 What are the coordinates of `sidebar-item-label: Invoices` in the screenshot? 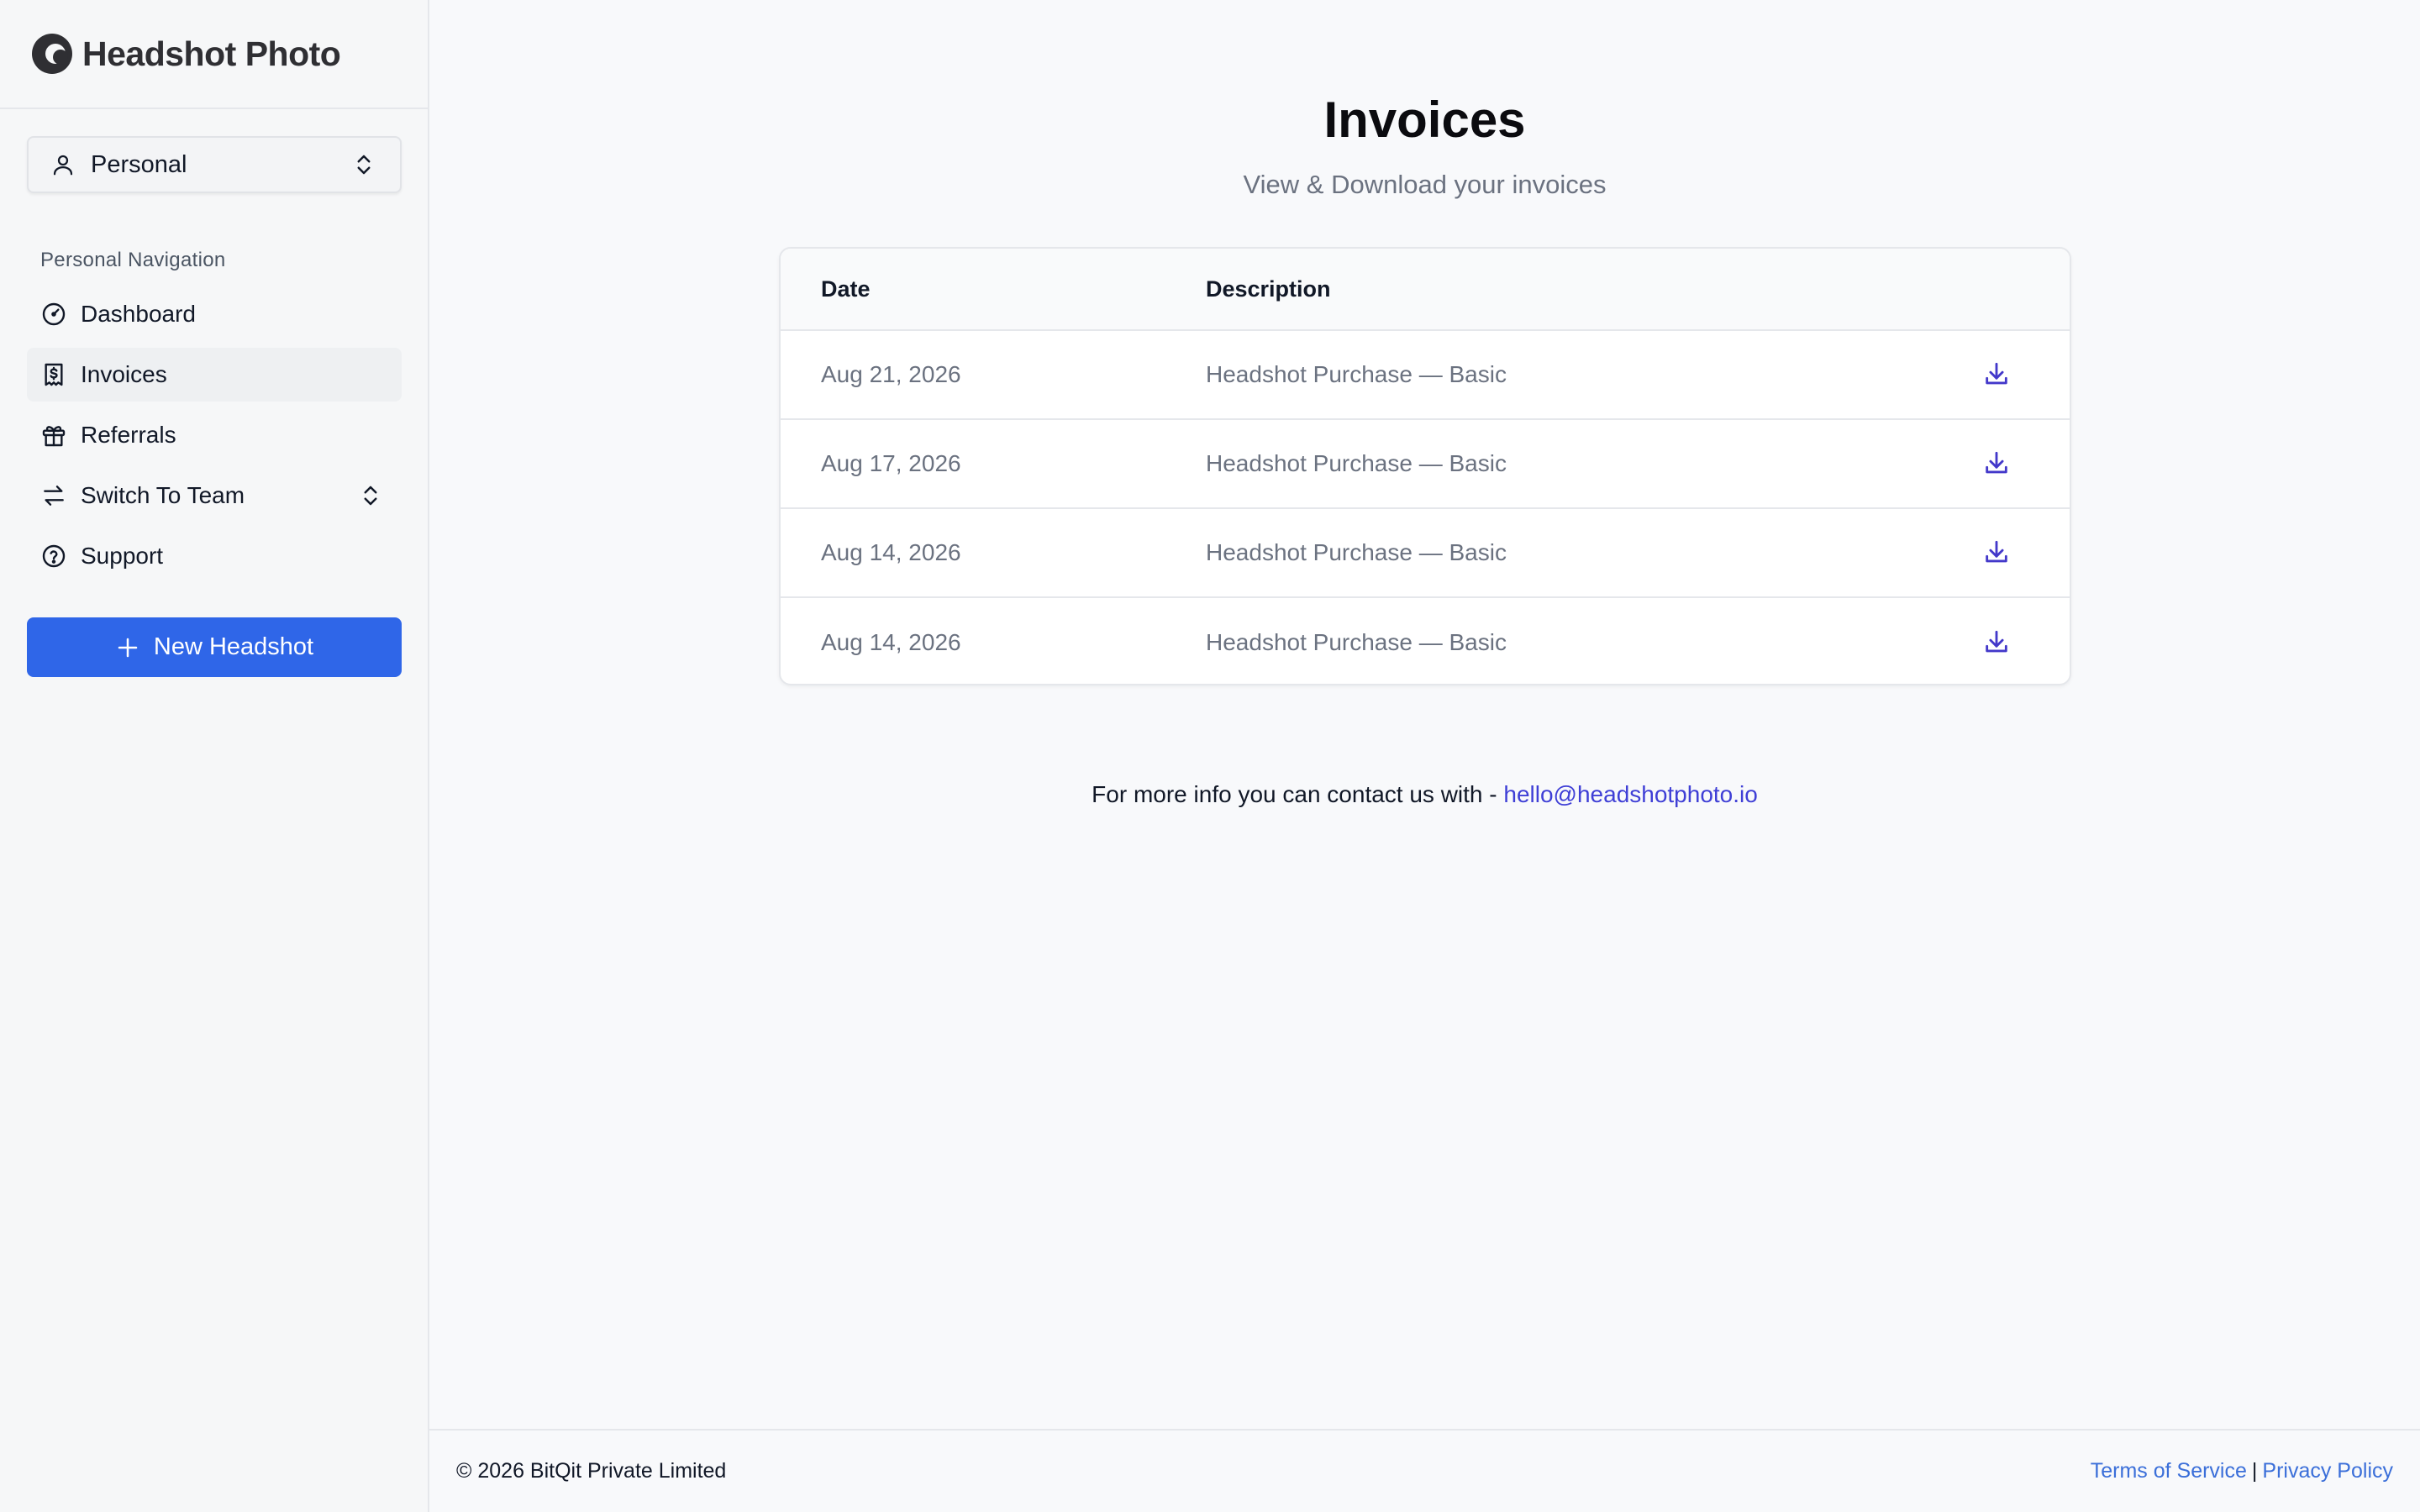 It's located at (124, 374).